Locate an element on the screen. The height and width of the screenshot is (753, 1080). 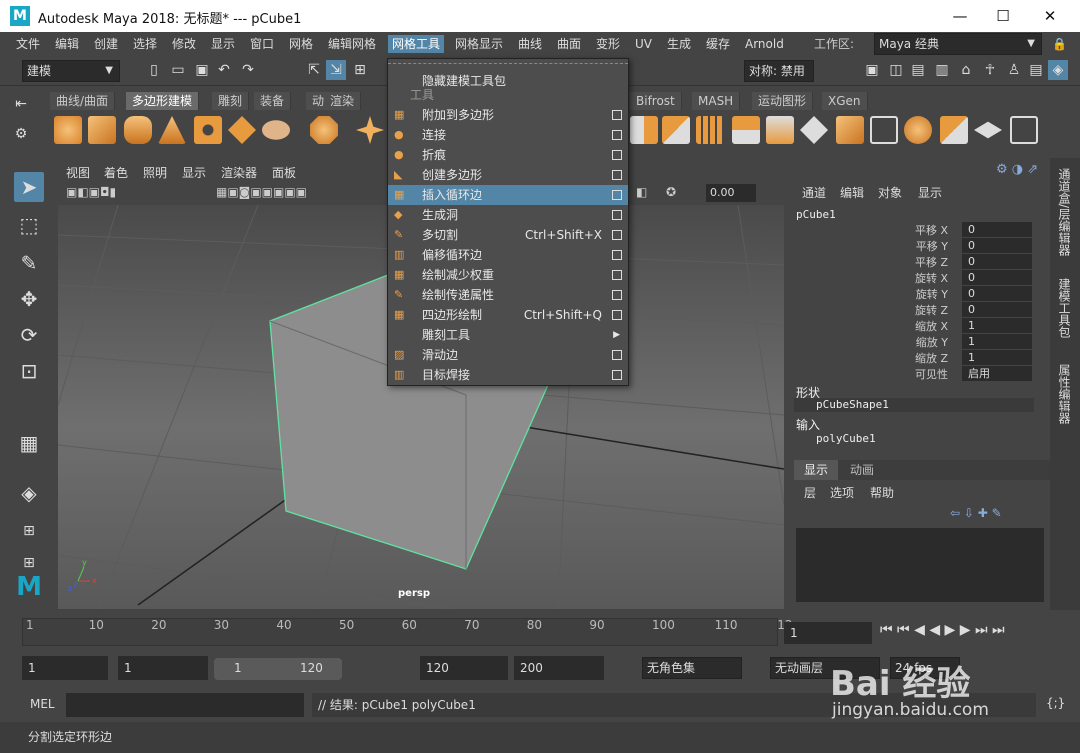
mirror-icon is located at coordinates (780, 130).